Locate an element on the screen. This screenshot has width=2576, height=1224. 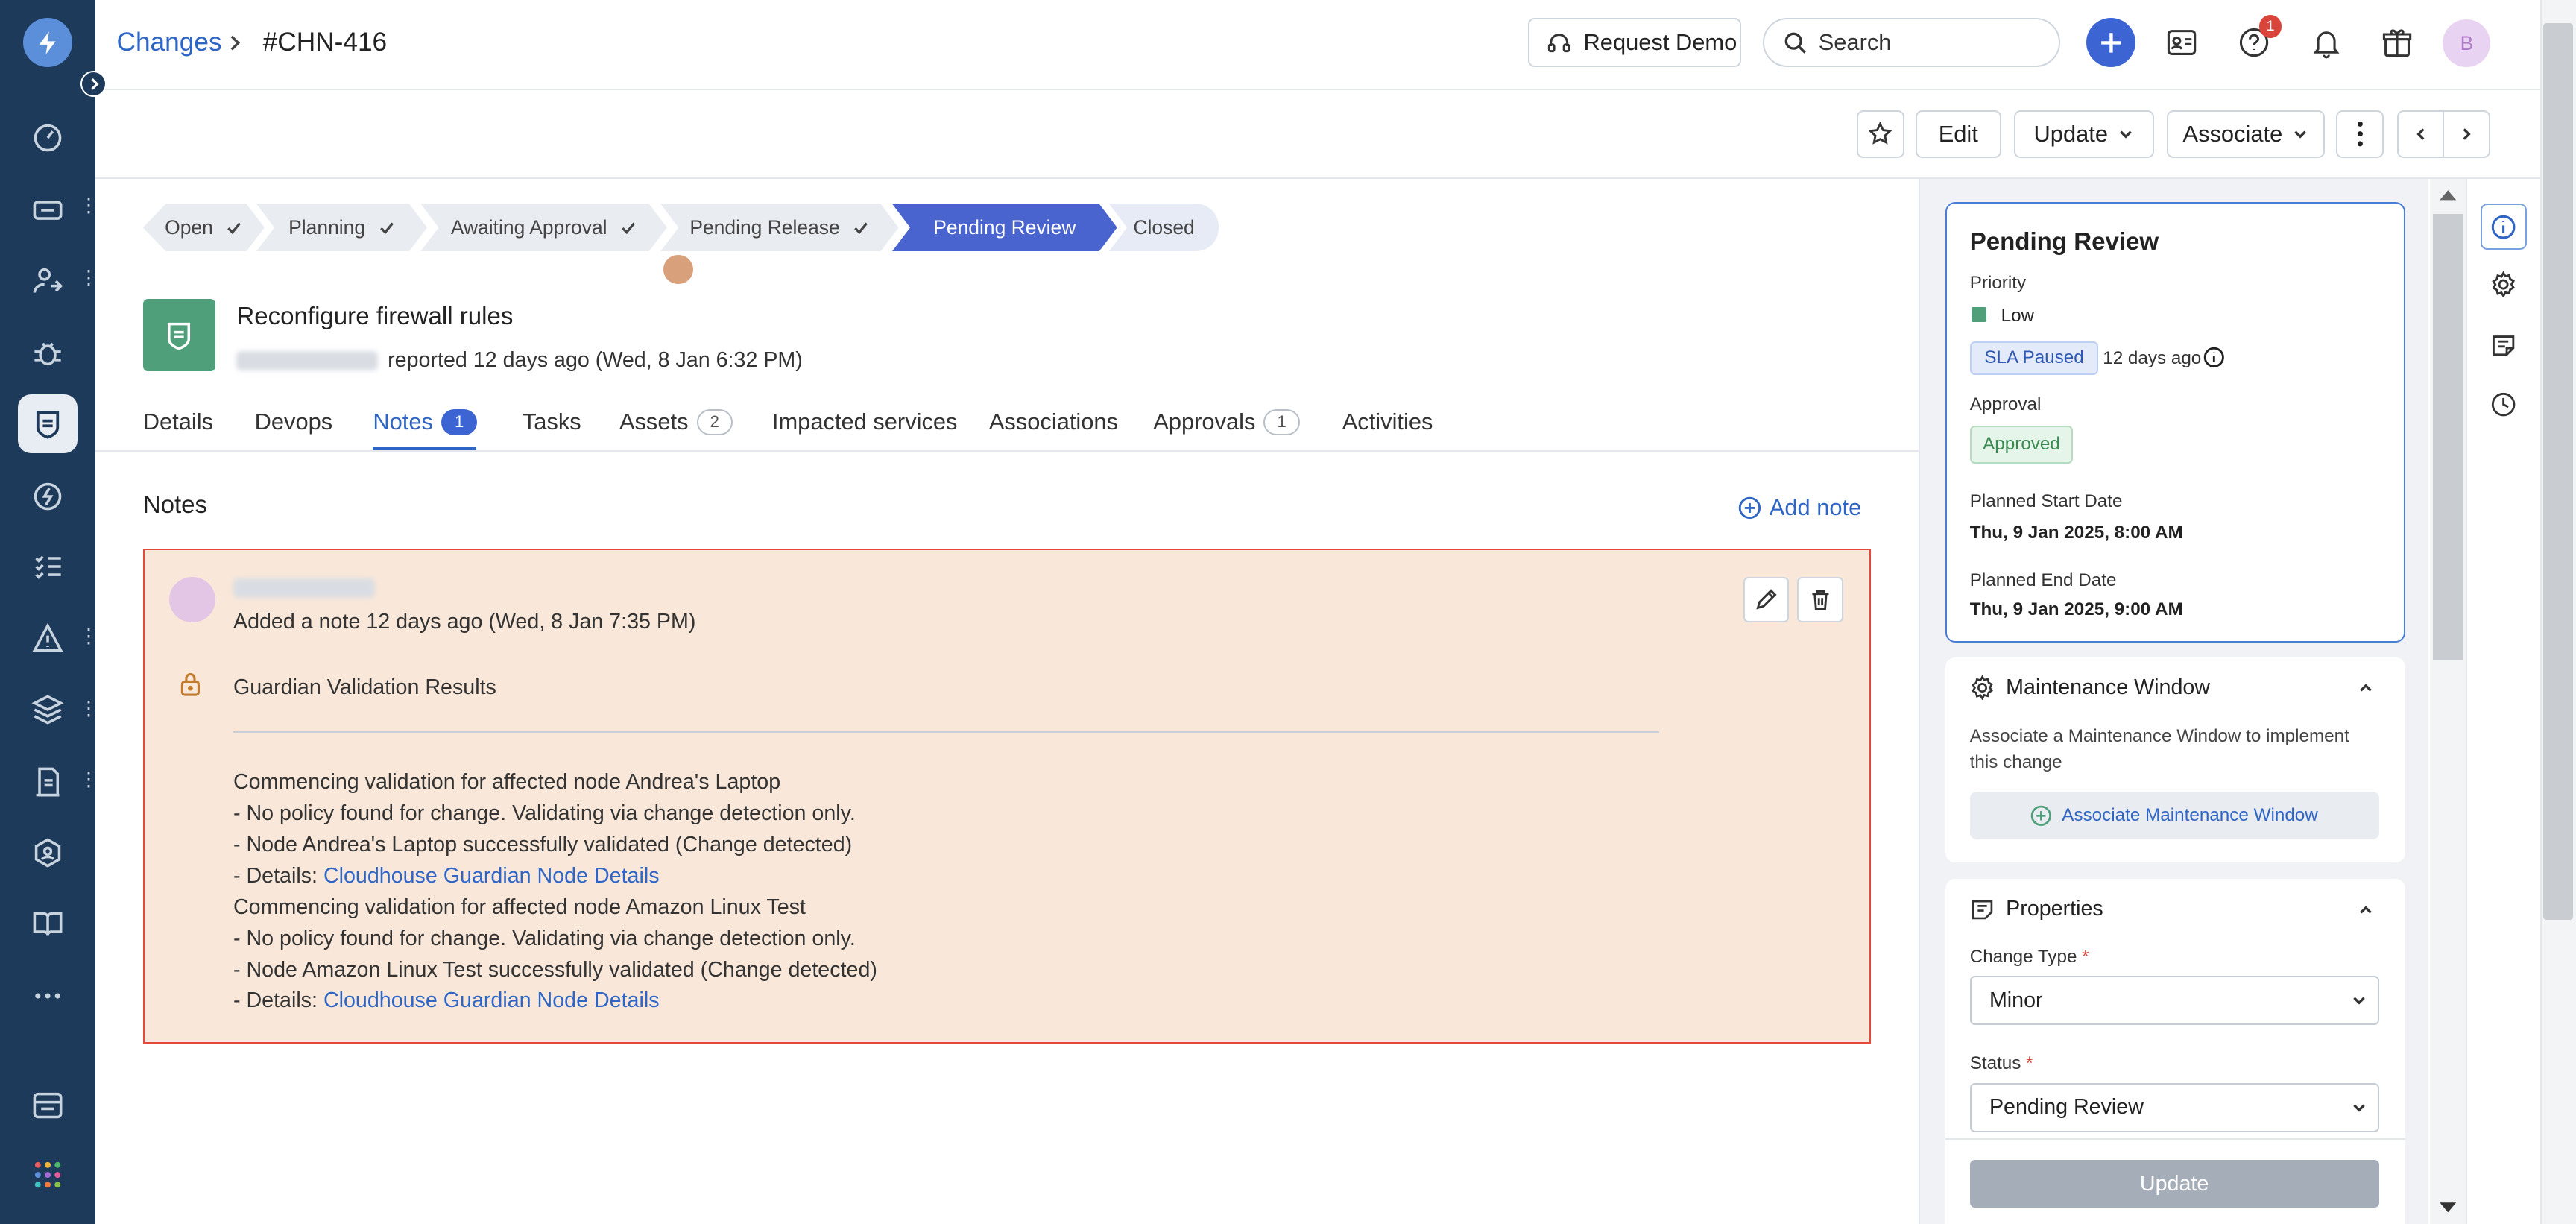
status-select: Pending Review is located at coordinates (2174, 1107).